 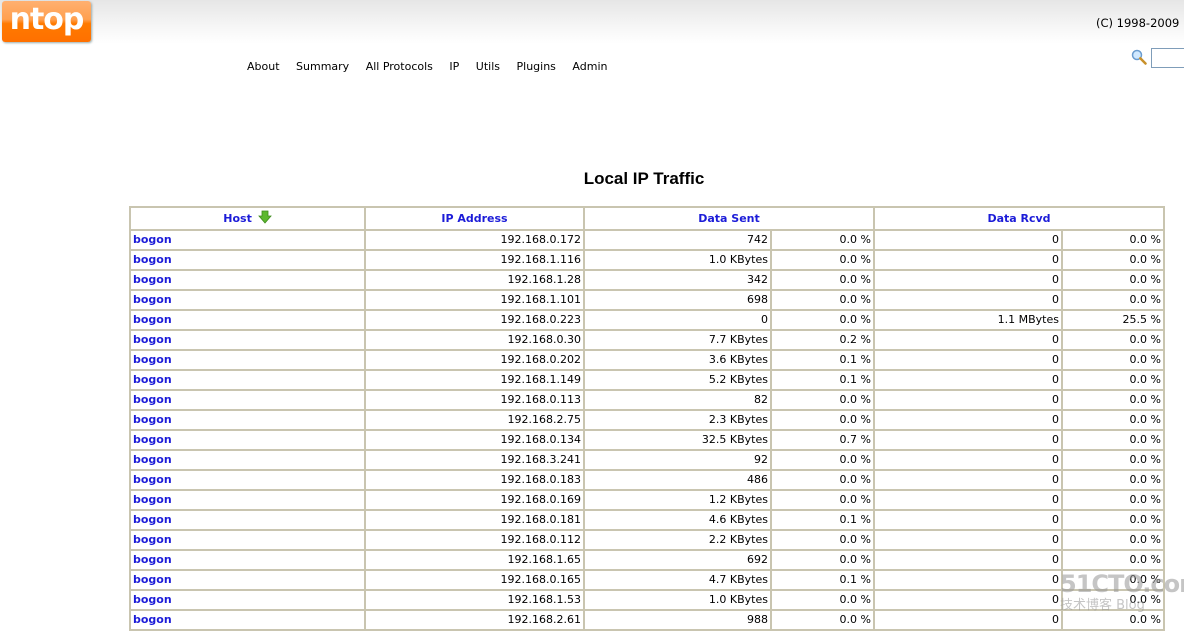 I want to click on data-sent-cell: 2.2 KBytes, so click(x=677, y=540).